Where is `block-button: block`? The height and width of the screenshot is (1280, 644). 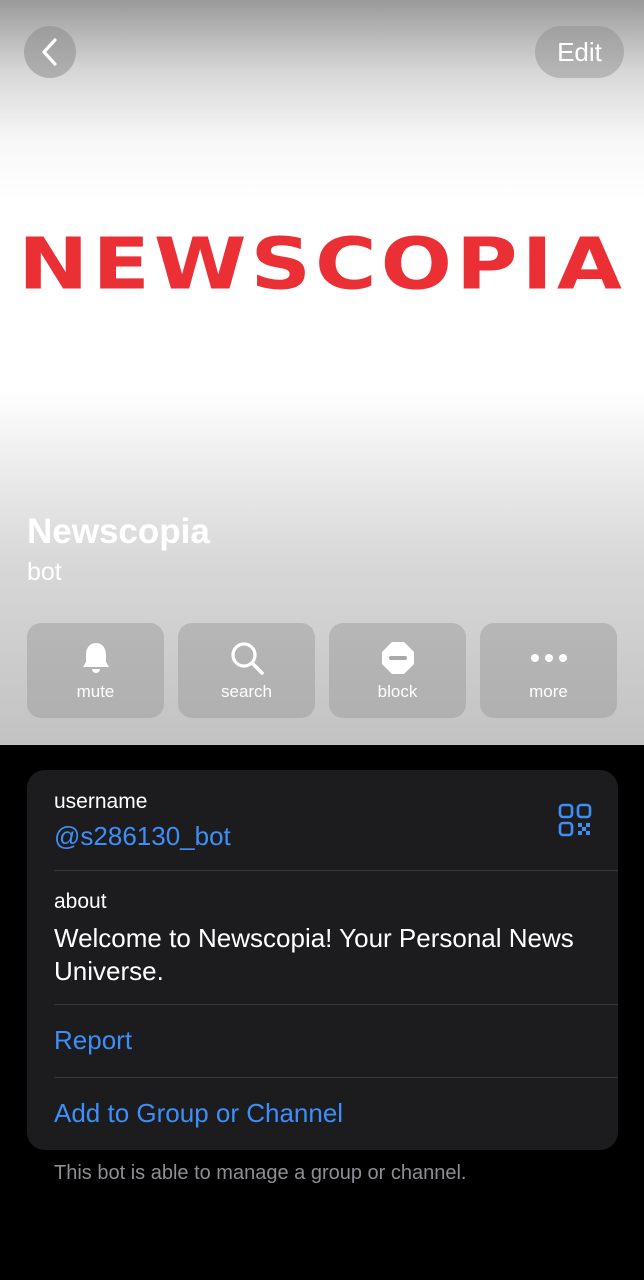 block-button: block is located at coordinates (397, 670).